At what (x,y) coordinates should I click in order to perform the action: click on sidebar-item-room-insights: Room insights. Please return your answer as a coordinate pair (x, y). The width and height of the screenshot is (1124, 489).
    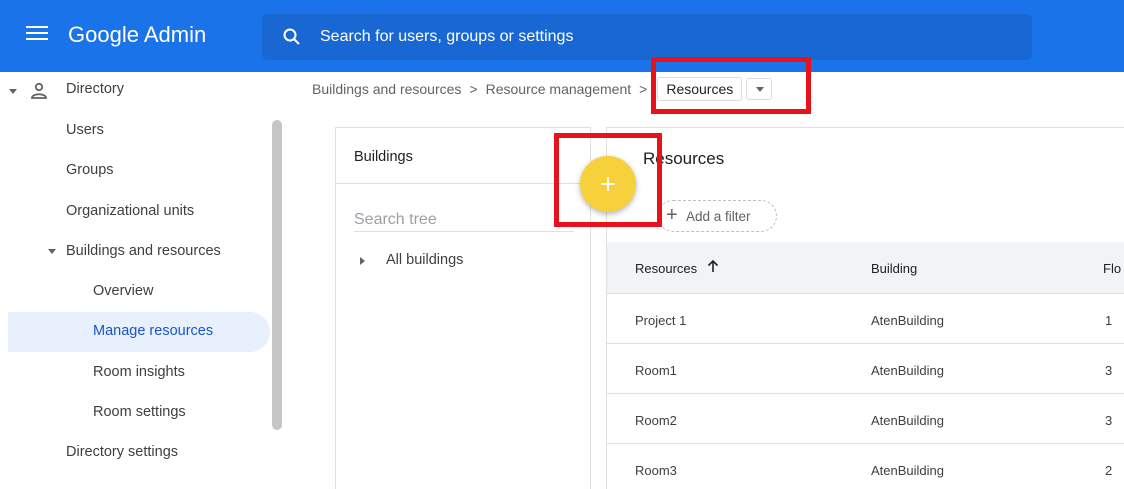
    Looking at the image, I should click on (139, 372).